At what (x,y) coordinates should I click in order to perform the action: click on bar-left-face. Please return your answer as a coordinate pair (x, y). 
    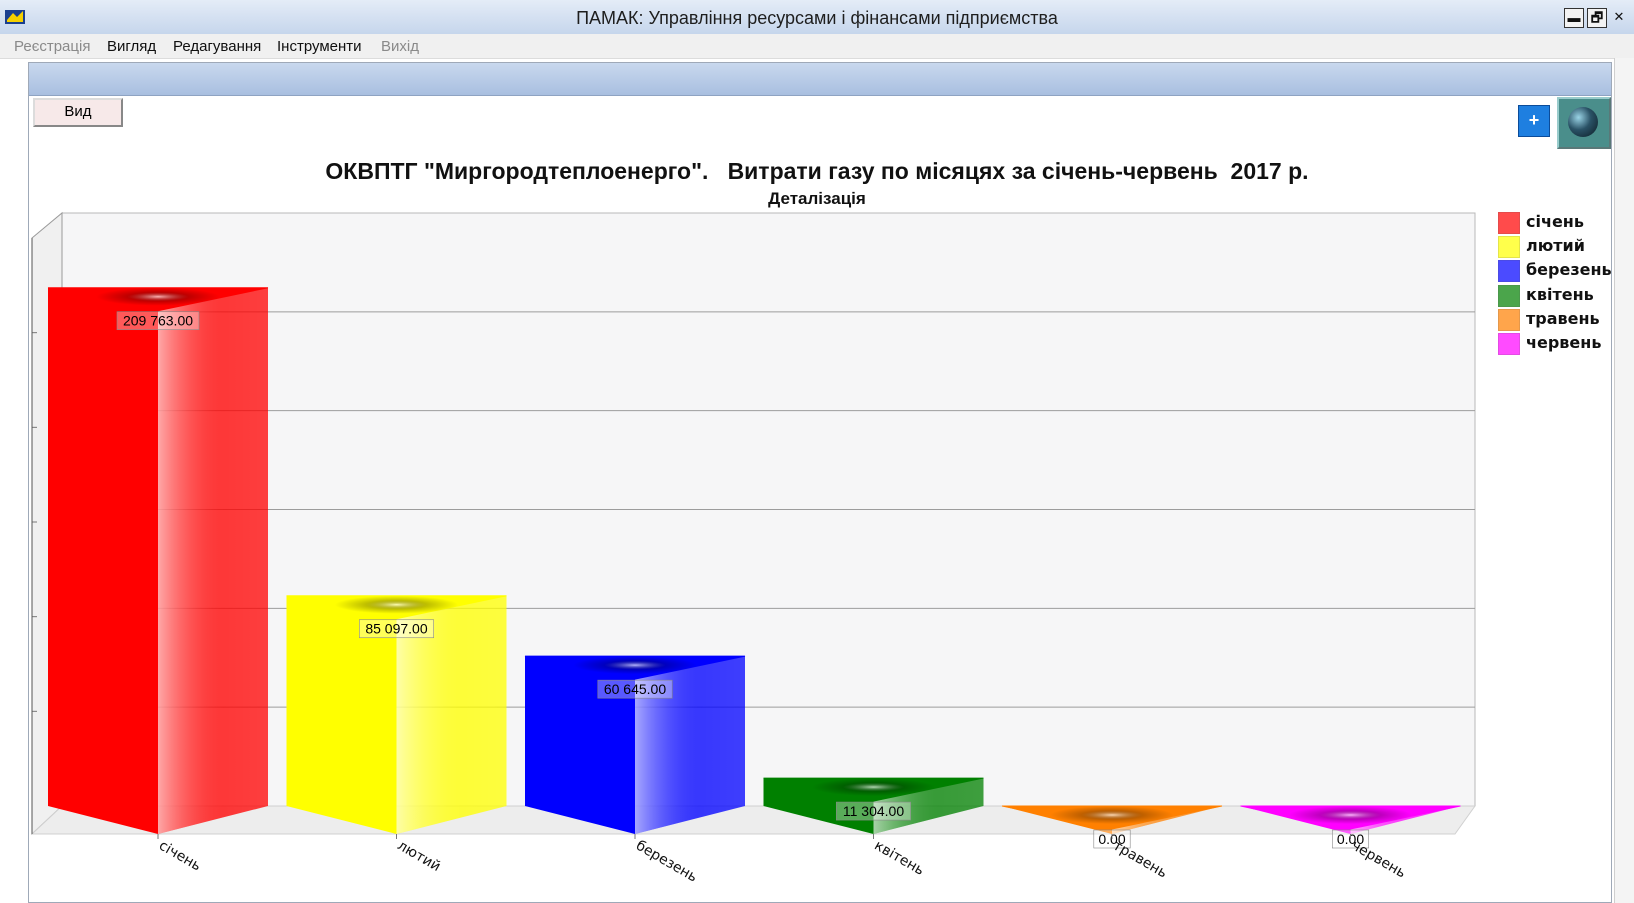
    Looking at the image, I should click on (103, 561).